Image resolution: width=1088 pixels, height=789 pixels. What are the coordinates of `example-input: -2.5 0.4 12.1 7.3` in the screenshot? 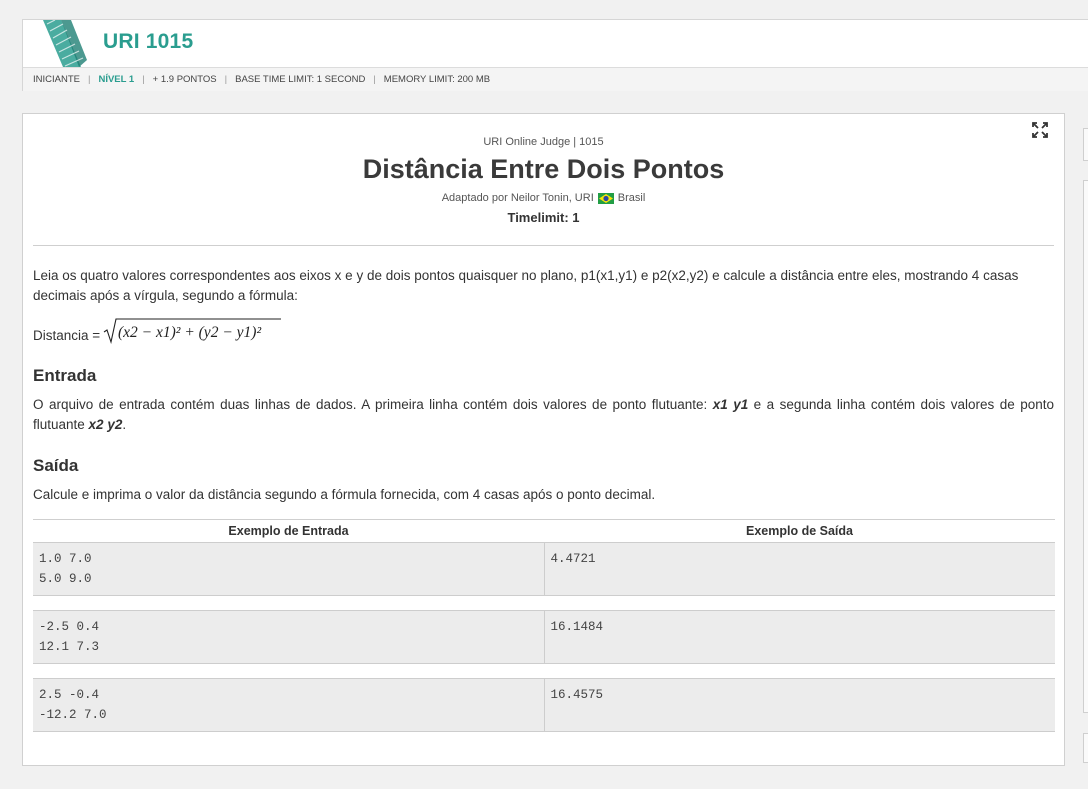 It's located at (289, 637).